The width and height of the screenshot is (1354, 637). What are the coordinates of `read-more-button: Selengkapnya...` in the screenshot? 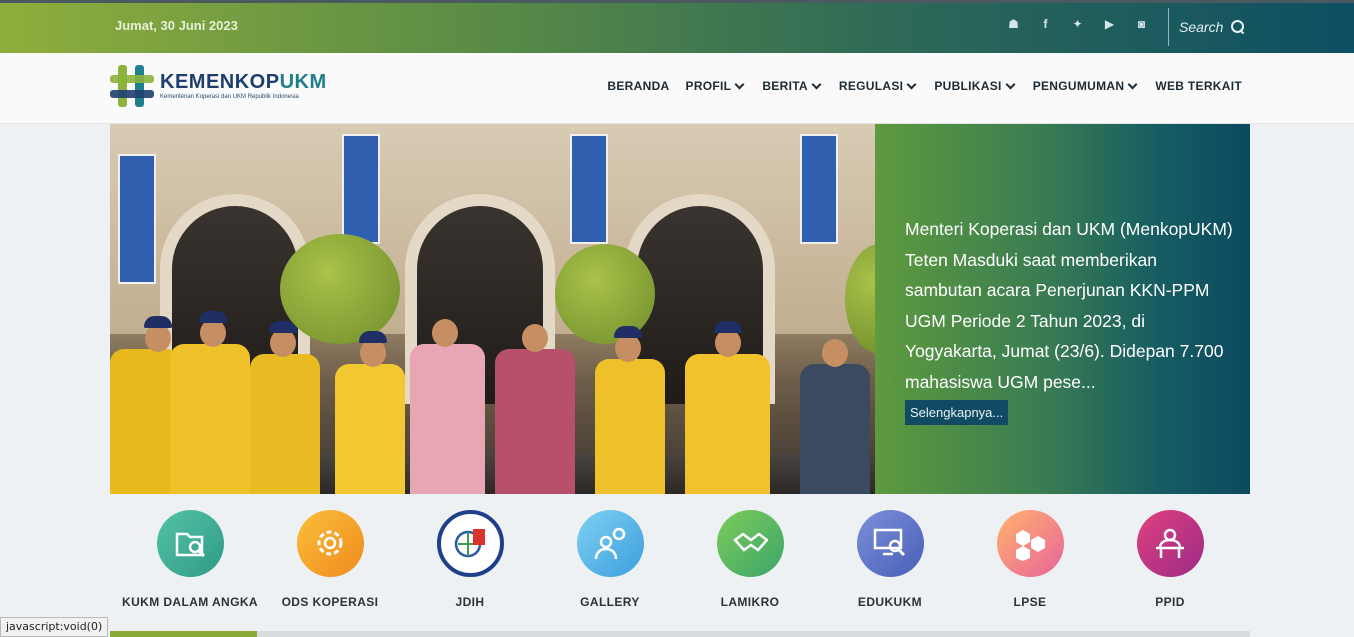 It's located at (957, 412).